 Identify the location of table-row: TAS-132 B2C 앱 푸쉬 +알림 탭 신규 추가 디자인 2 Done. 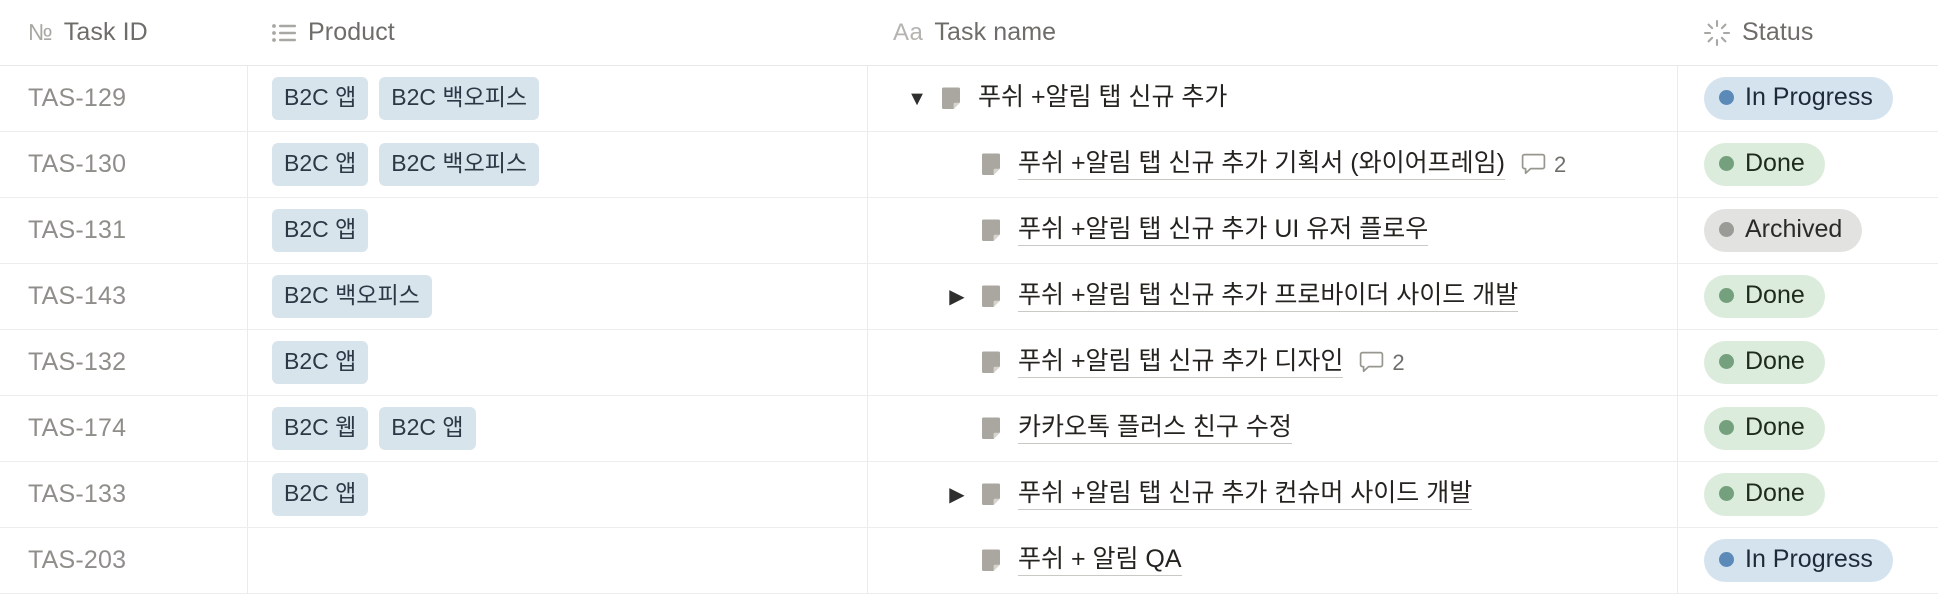
(969, 363).